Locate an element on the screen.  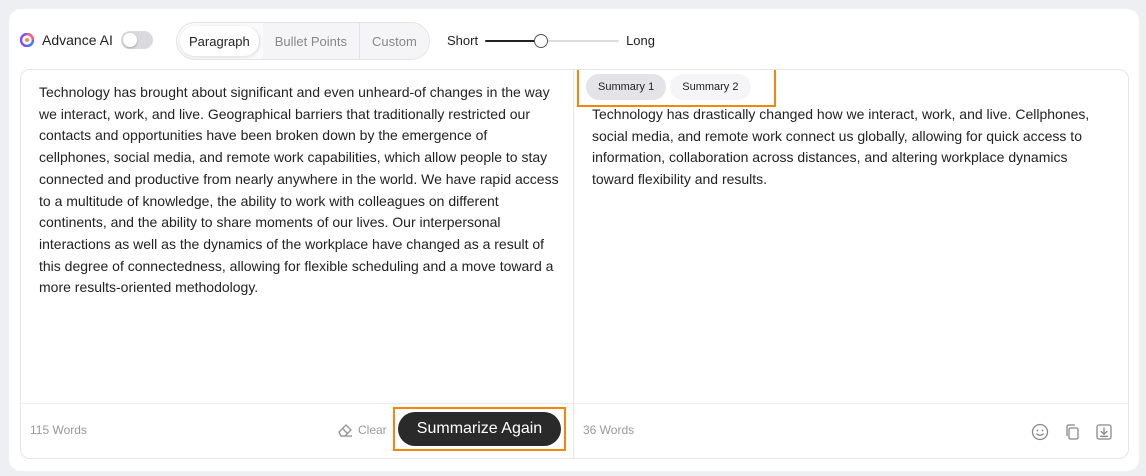
slider-fill is located at coordinates (513, 40).